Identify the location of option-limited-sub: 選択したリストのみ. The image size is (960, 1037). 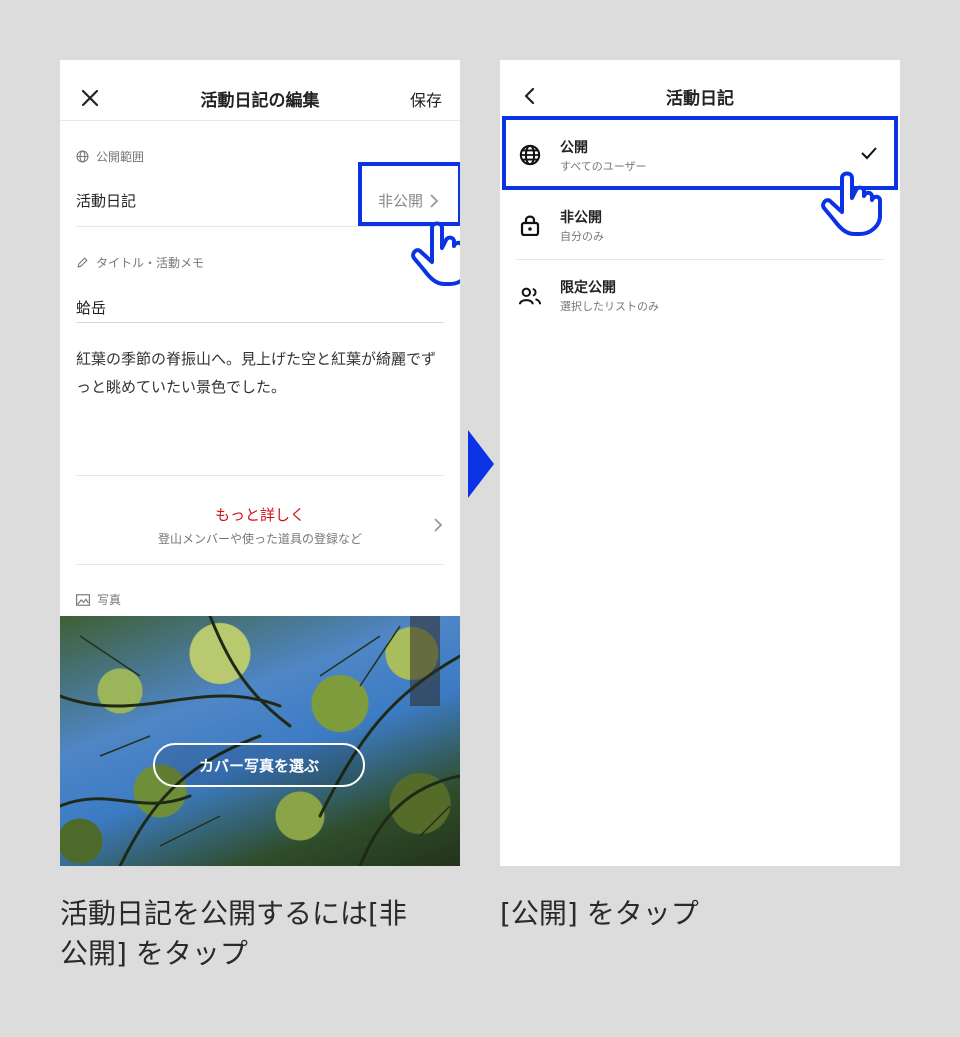
(609, 306).